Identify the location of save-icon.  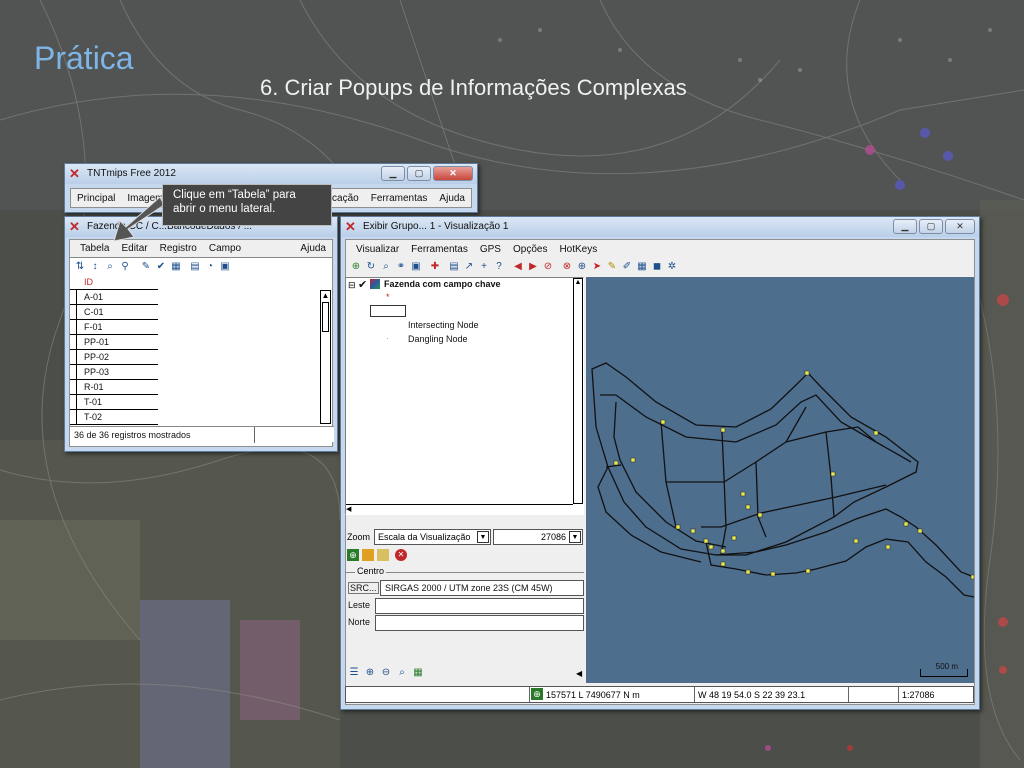
(383, 555).